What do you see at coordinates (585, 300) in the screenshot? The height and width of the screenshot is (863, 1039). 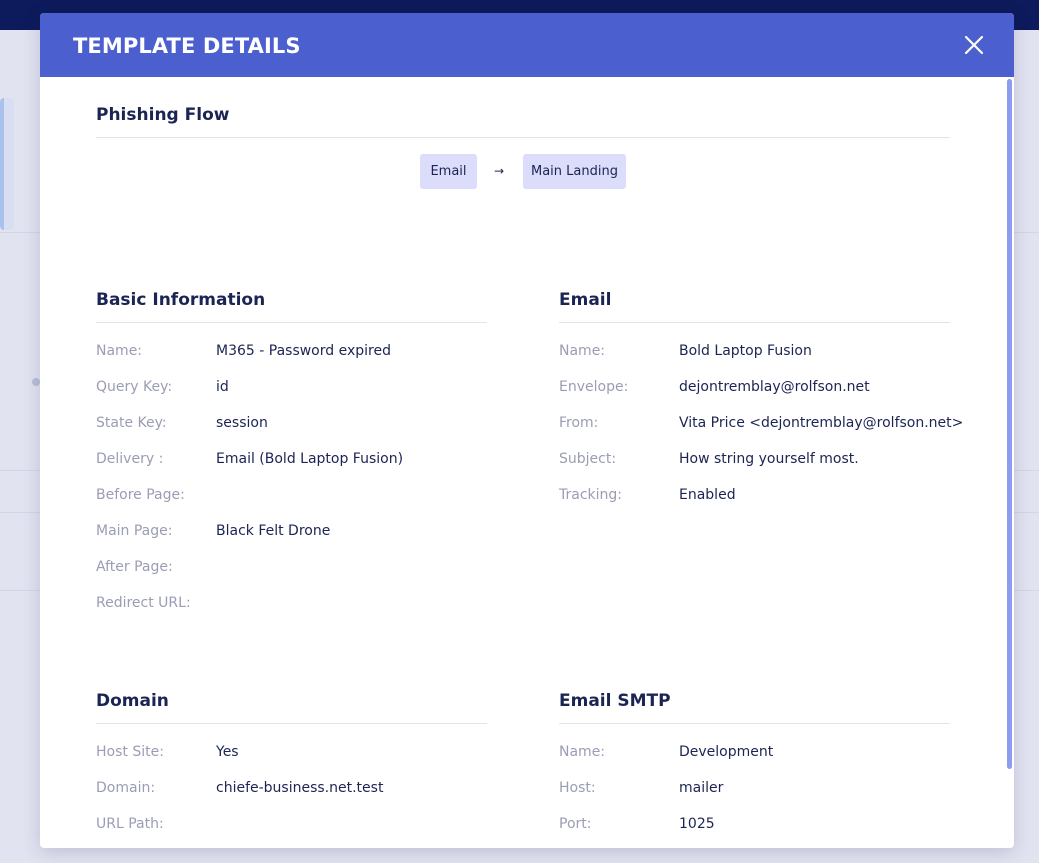 I see `email-title: Email` at bounding box center [585, 300].